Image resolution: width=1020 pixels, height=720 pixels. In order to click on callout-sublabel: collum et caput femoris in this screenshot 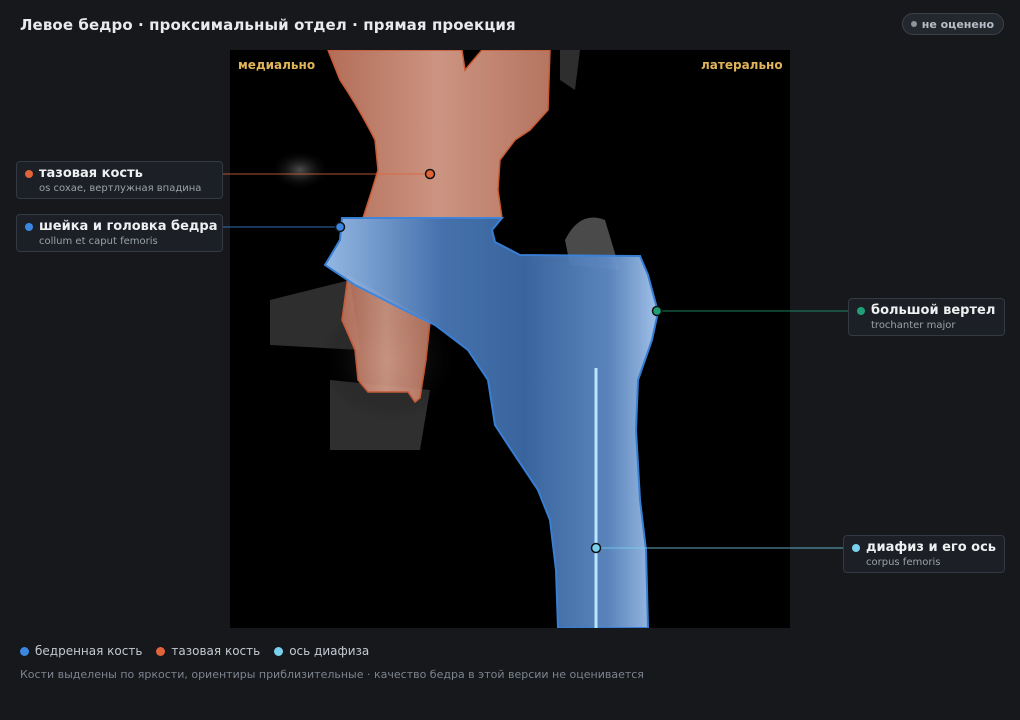, I will do `click(98, 241)`.